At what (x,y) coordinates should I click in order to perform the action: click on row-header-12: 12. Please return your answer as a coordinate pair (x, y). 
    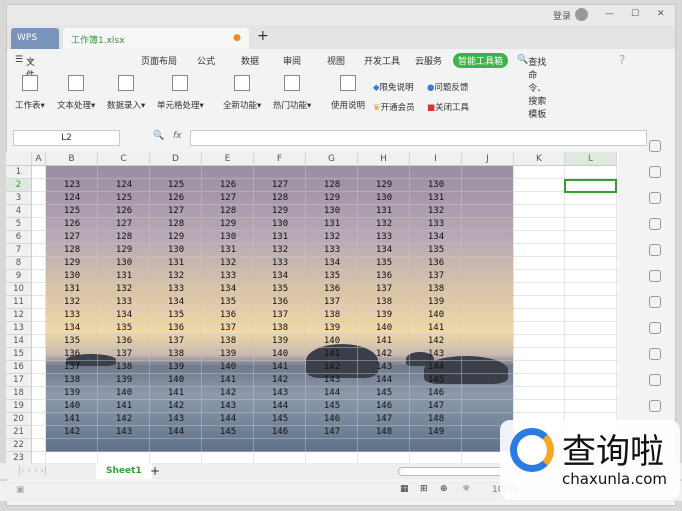
    Looking at the image, I should click on (19, 315).